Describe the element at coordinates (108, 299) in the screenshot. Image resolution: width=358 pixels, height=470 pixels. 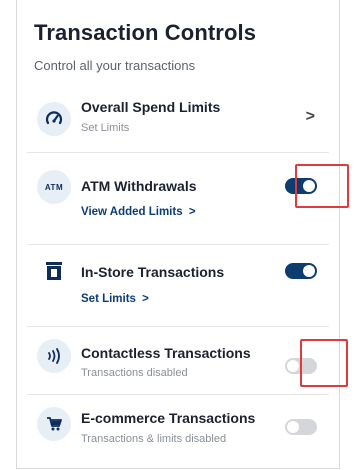
I see `link-label: Set Limits` at that location.